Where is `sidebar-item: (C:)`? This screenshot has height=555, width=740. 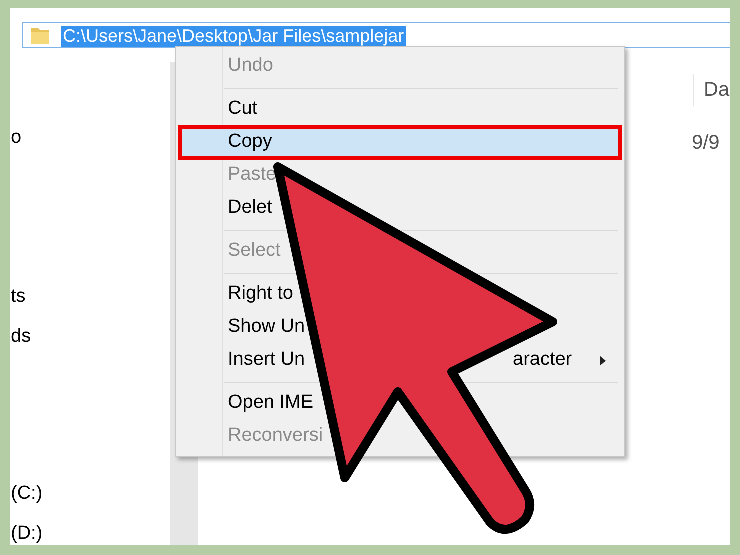
sidebar-item: (C:) is located at coordinates (27, 494).